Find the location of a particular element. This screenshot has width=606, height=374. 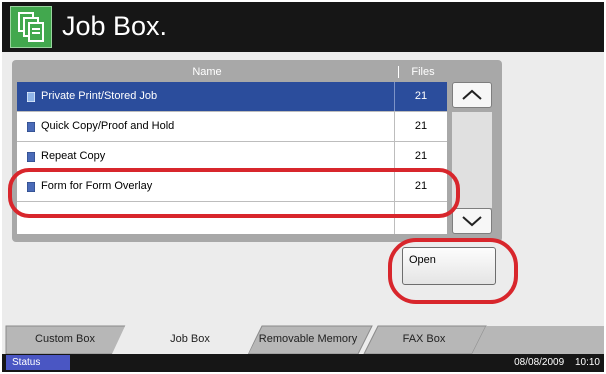

status-time: 10:10 is located at coordinates (587, 362).